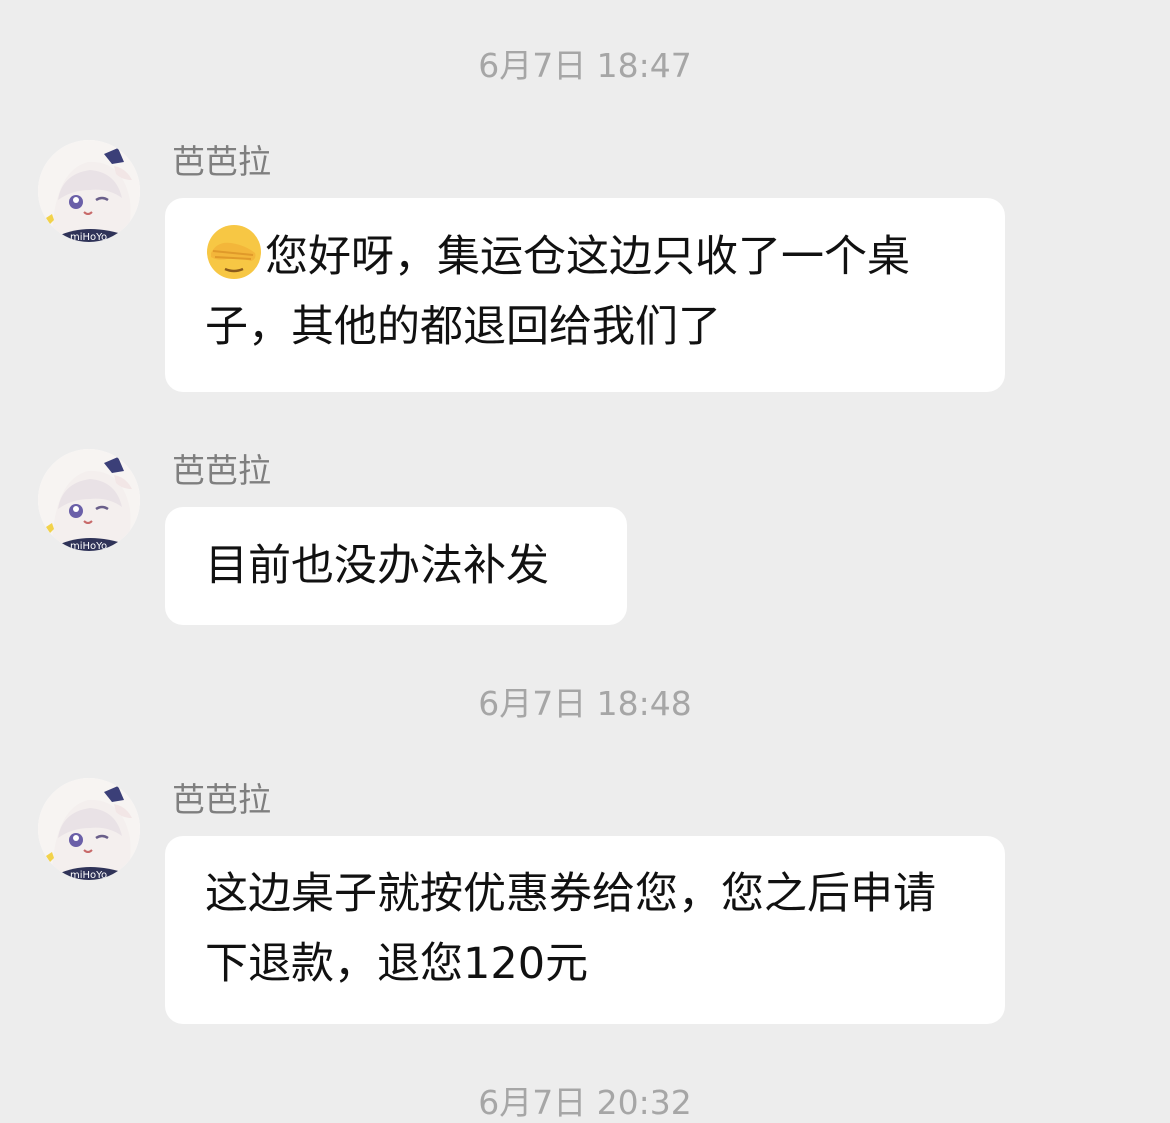  I want to click on message-bubble: 这边桌子就按优惠券给您，您之后申请下退款，退您120元, so click(585, 930).